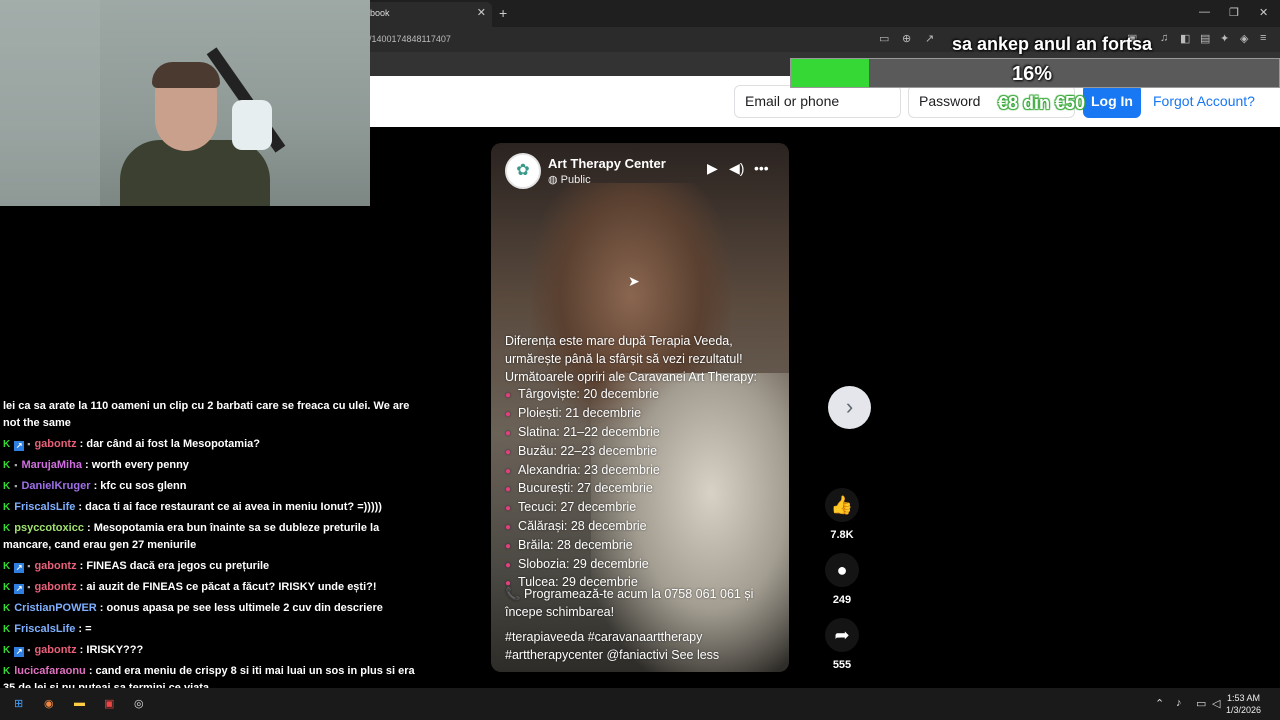 The width and height of the screenshot is (1280, 720). What do you see at coordinates (481, 13) in the screenshot?
I see `tab-close-icon: ✕` at bounding box center [481, 13].